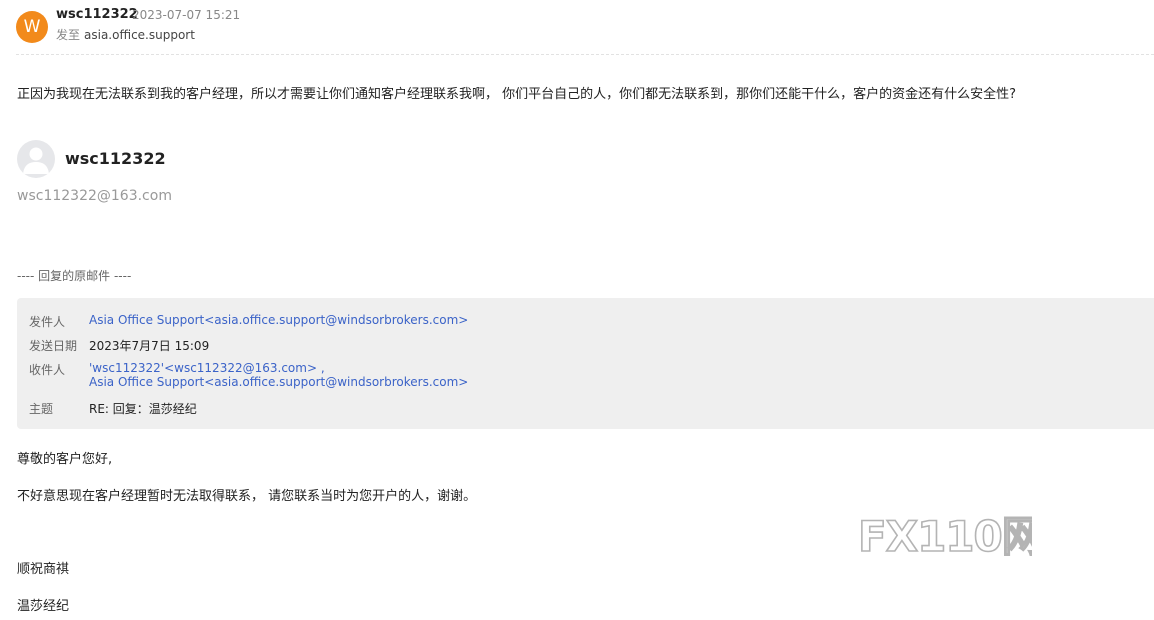 The width and height of the screenshot is (1154, 620). What do you see at coordinates (149, 346) in the screenshot?
I see `original-date-value: 2023年7月7日 15:09` at bounding box center [149, 346].